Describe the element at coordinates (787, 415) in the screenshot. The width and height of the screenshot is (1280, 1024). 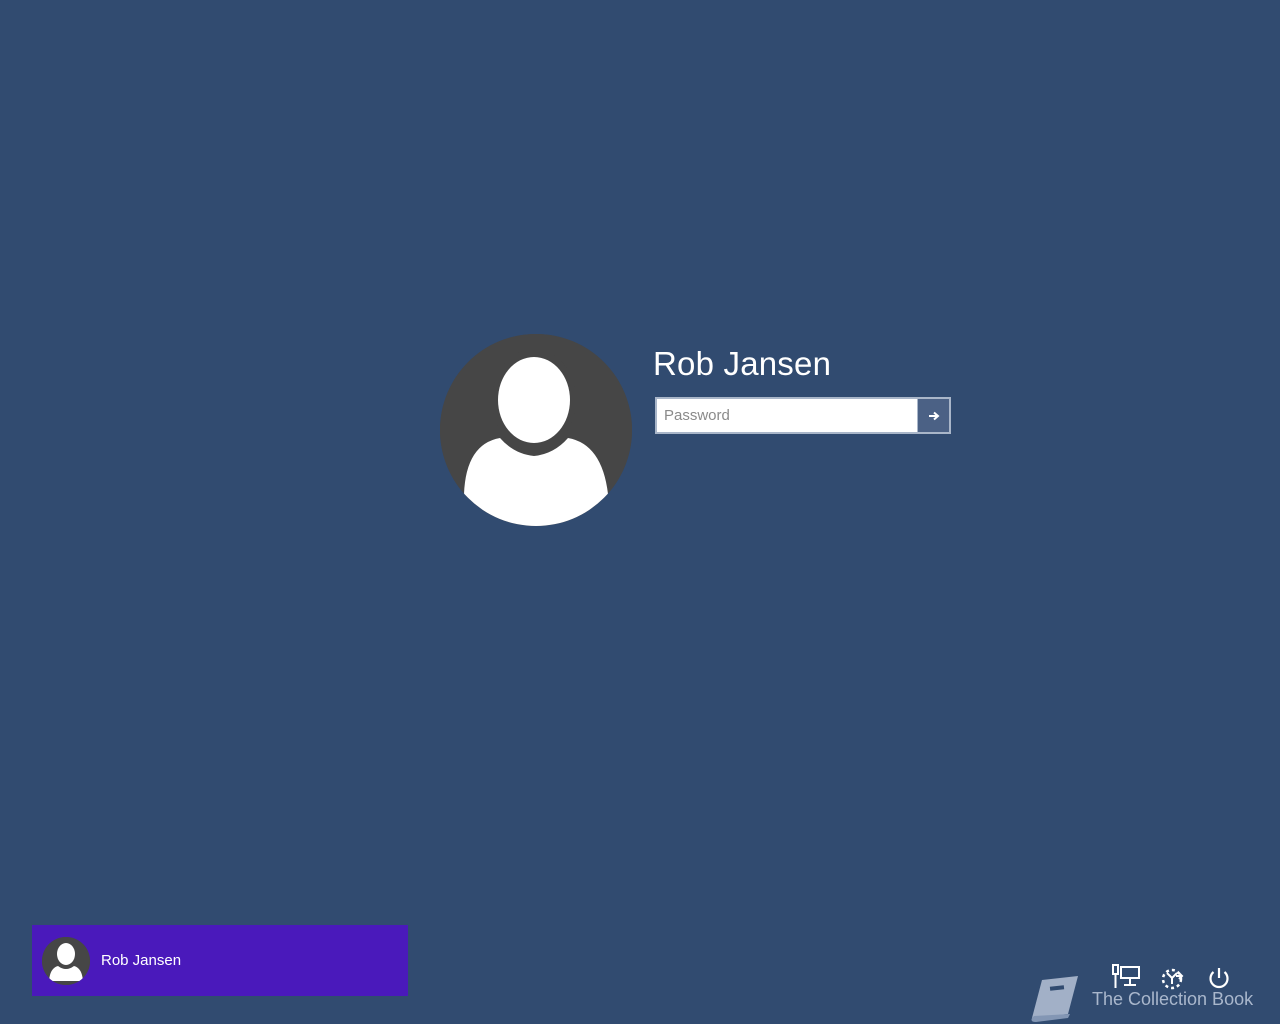
I see `password-input` at that location.